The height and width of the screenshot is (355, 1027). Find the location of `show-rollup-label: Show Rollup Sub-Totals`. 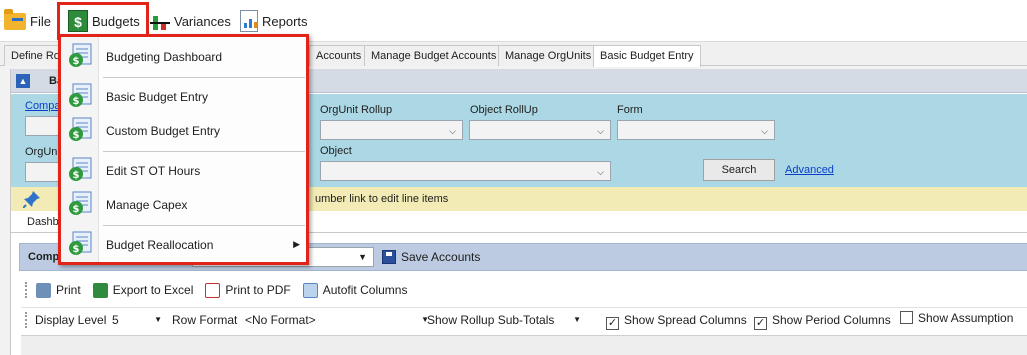

show-rollup-label: Show Rollup Sub-Totals is located at coordinates (491, 320).